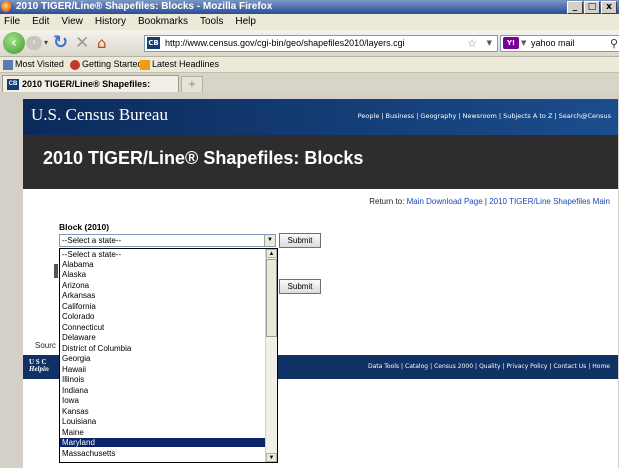  What do you see at coordinates (163, 411) in the screenshot?
I see `state-option: Kansas` at bounding box center [163, 411].